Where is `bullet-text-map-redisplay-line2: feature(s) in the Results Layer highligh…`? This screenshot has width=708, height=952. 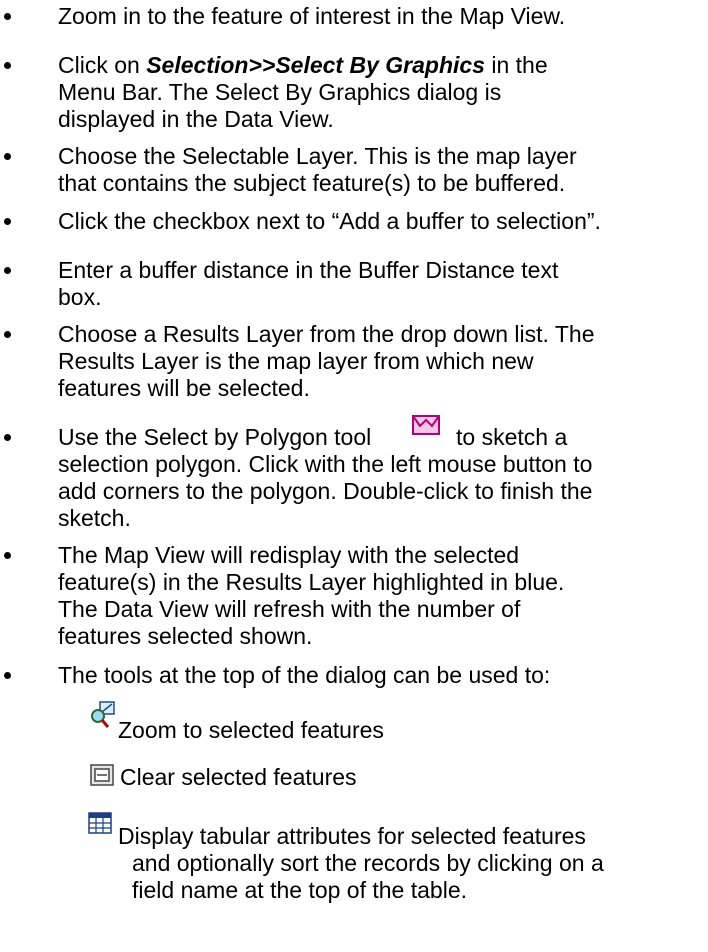
bullet-text-map-redisplay-line2: feature(s) in the Results Layer highligh… is located at coordinates (311, 582).